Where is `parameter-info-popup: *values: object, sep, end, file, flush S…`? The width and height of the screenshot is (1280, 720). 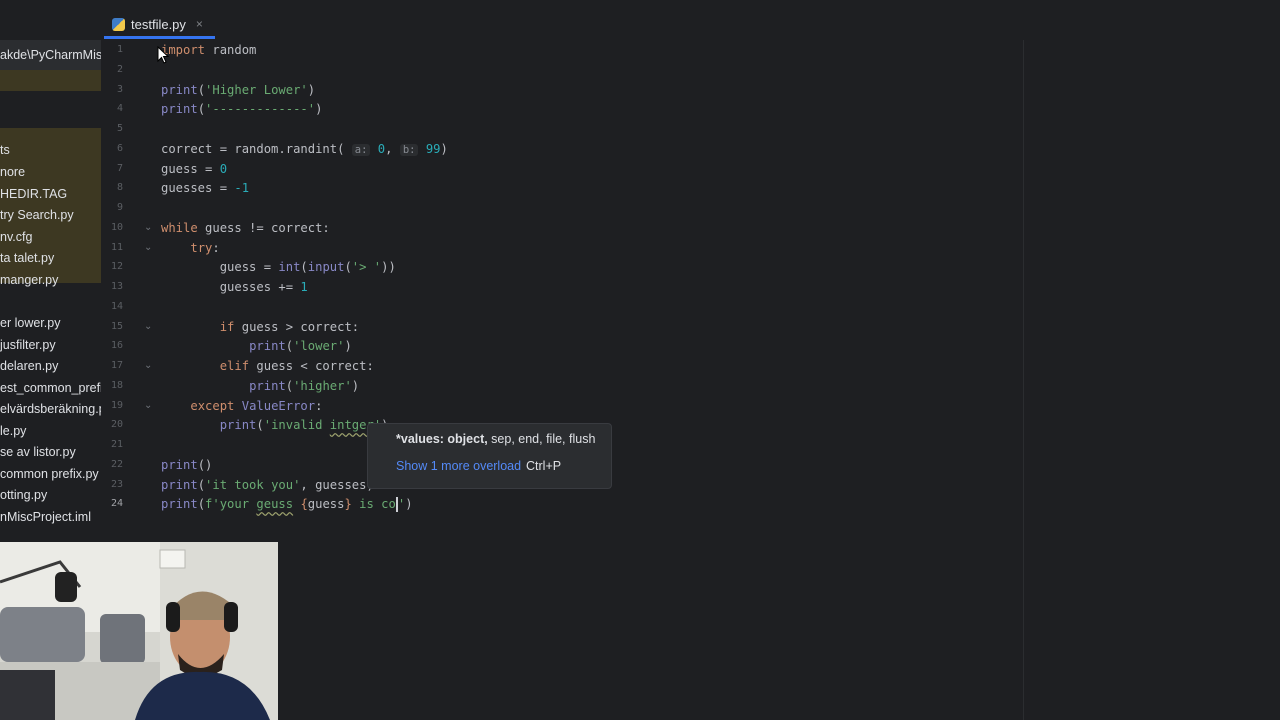 parameter-info-popup: *values: object, sep, end, file, flush S… is located at coordinates (489, 456).